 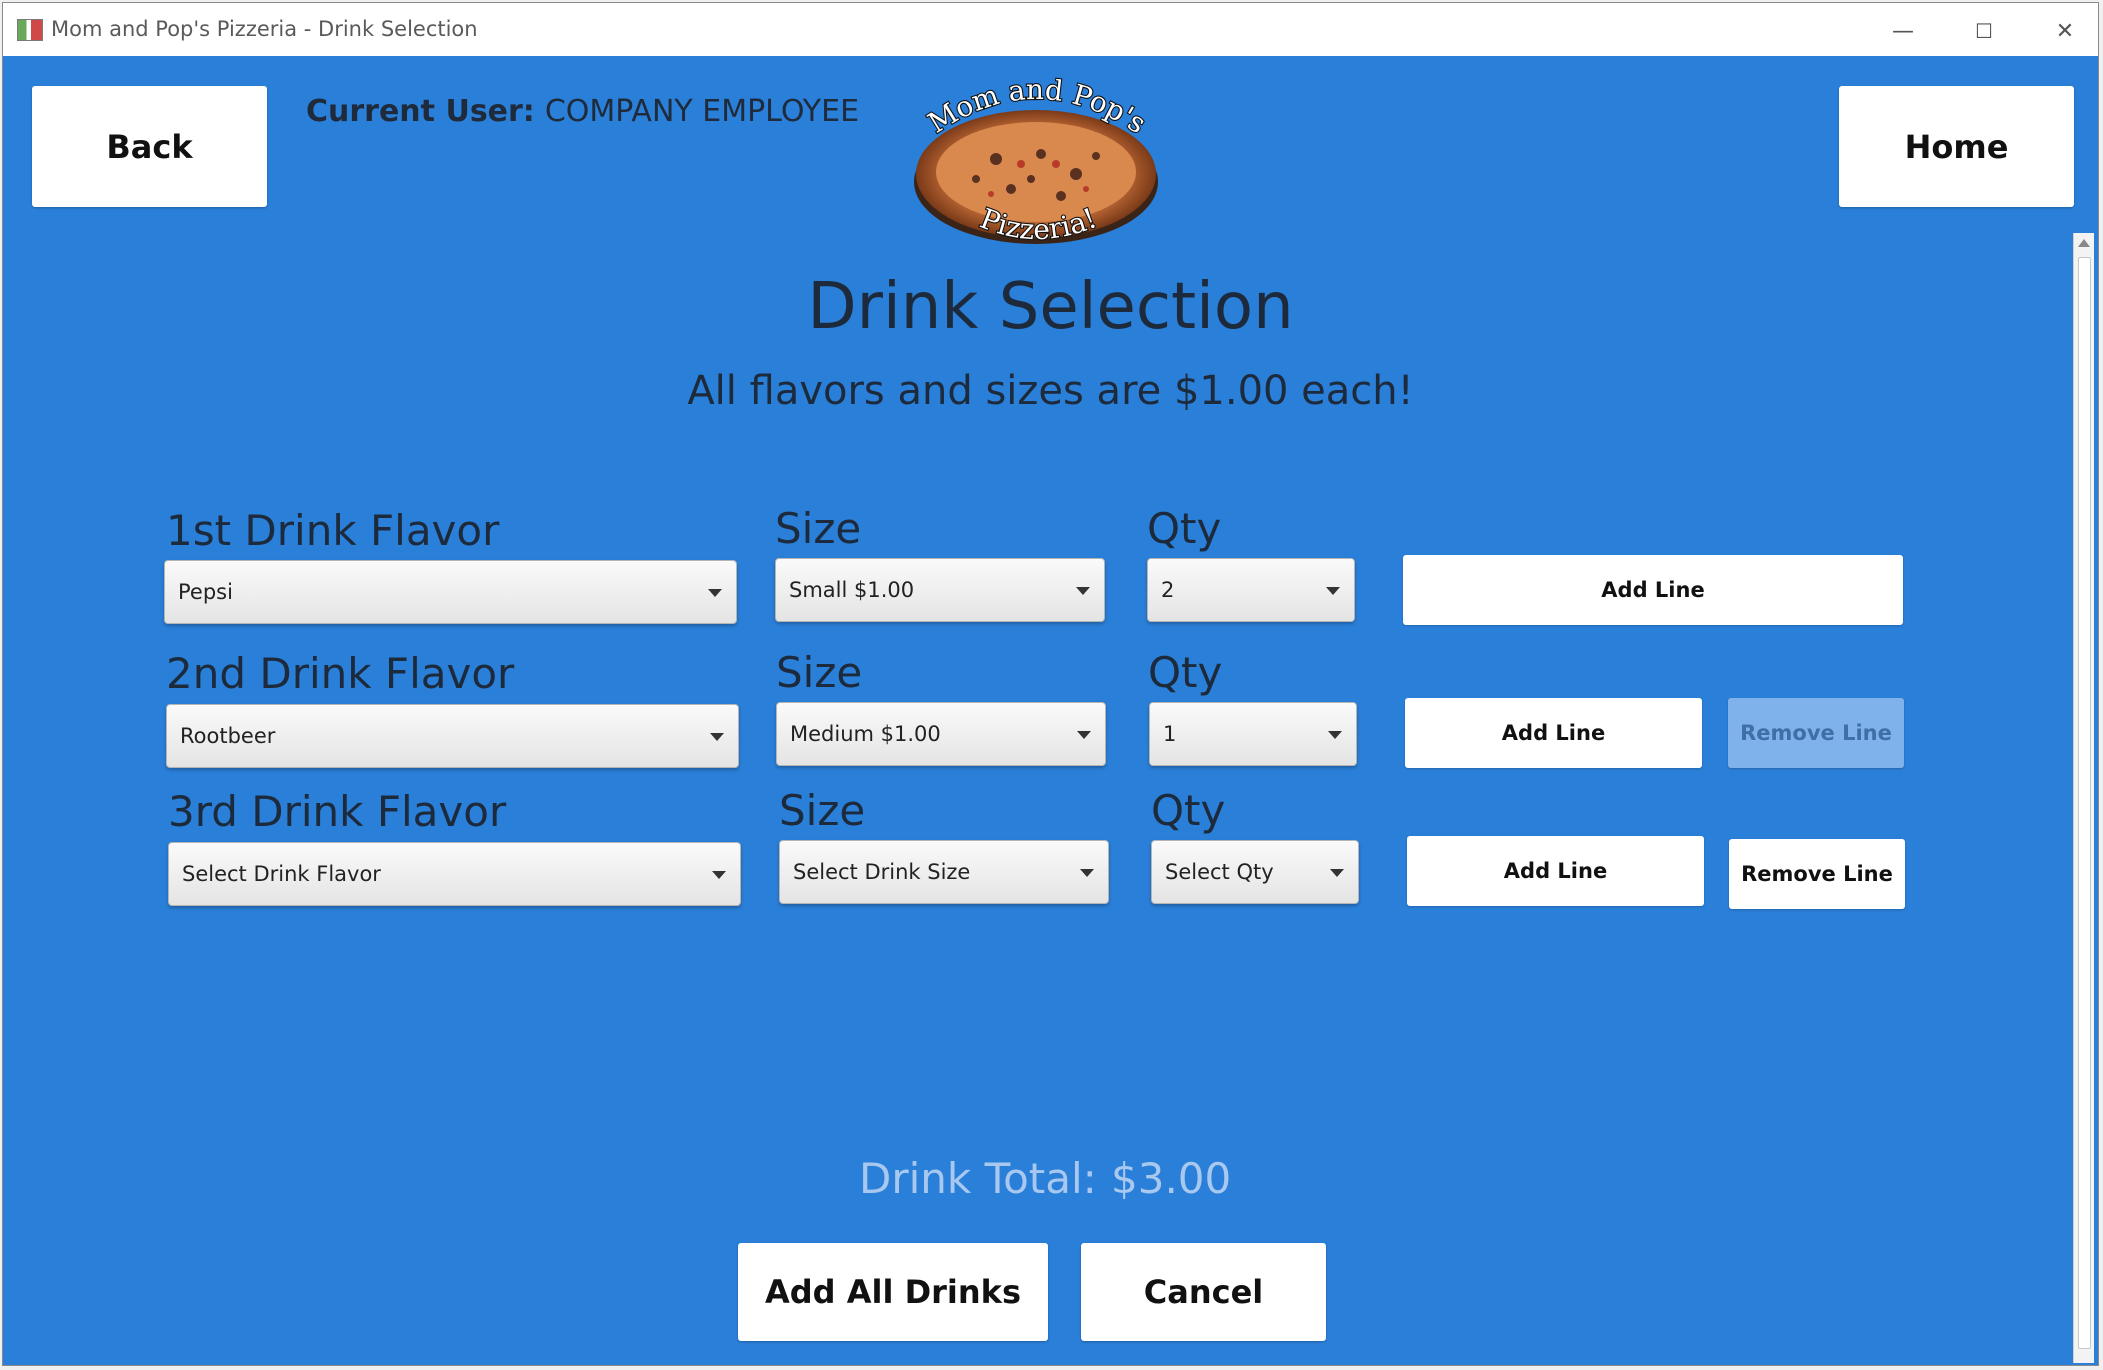 What do you see at coordinates (882, 872) in the screenshot?
I see `size-select-3-value: Select Drink Size` at bounding box center [882, 872].